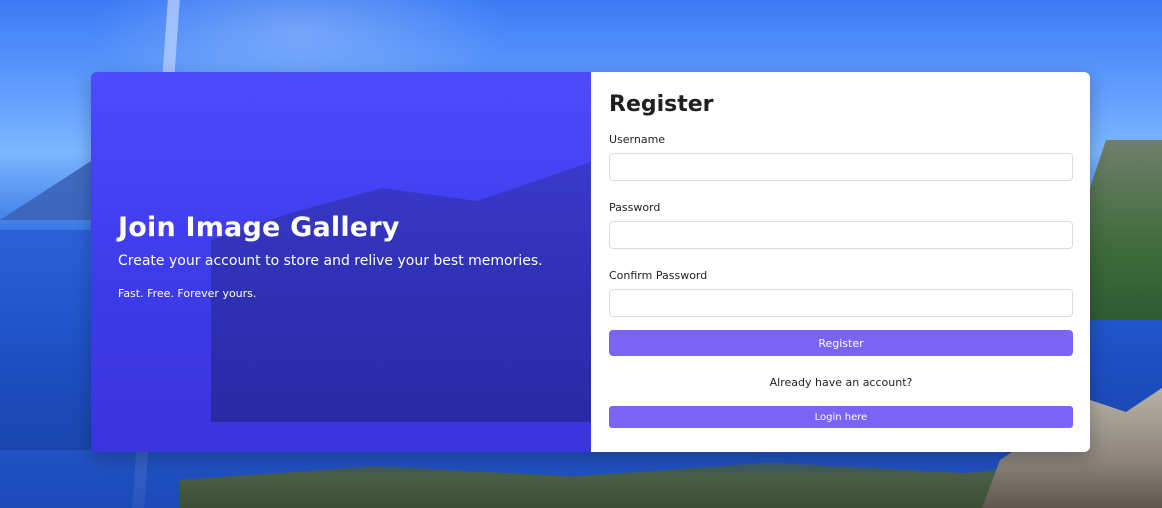 The width and height of the screenshot is (1162, 508). What do you see at coordinates (841, 343) in the screenshot?
I see `register-button: Register` at bounding box center [841, 343].